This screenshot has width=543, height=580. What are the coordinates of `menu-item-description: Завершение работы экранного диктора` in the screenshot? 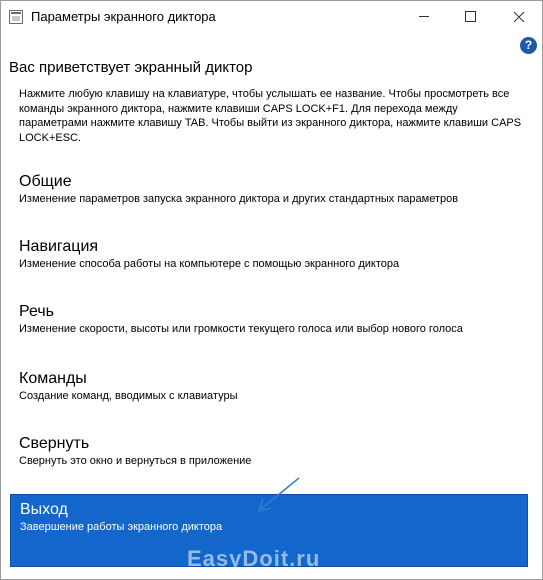 It's located at (121, 527).